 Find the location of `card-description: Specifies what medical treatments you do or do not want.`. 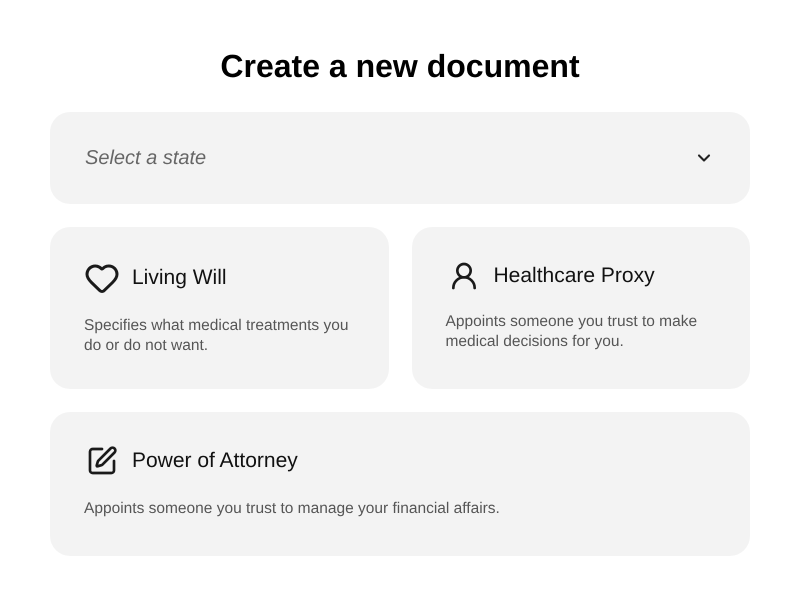

card-description: Specifies what medical treatments you do or do not want. is located at coordinates (216, 336).